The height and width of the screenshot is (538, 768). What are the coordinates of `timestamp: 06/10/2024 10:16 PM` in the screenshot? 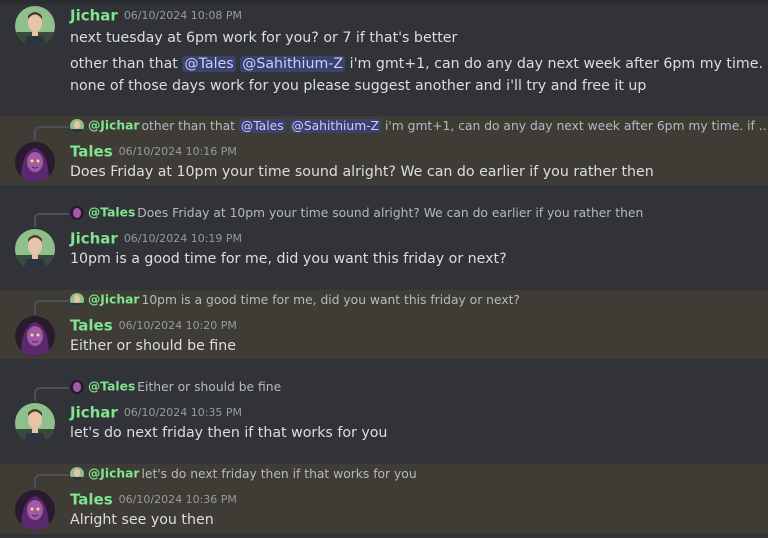 It's located at (177, 151).